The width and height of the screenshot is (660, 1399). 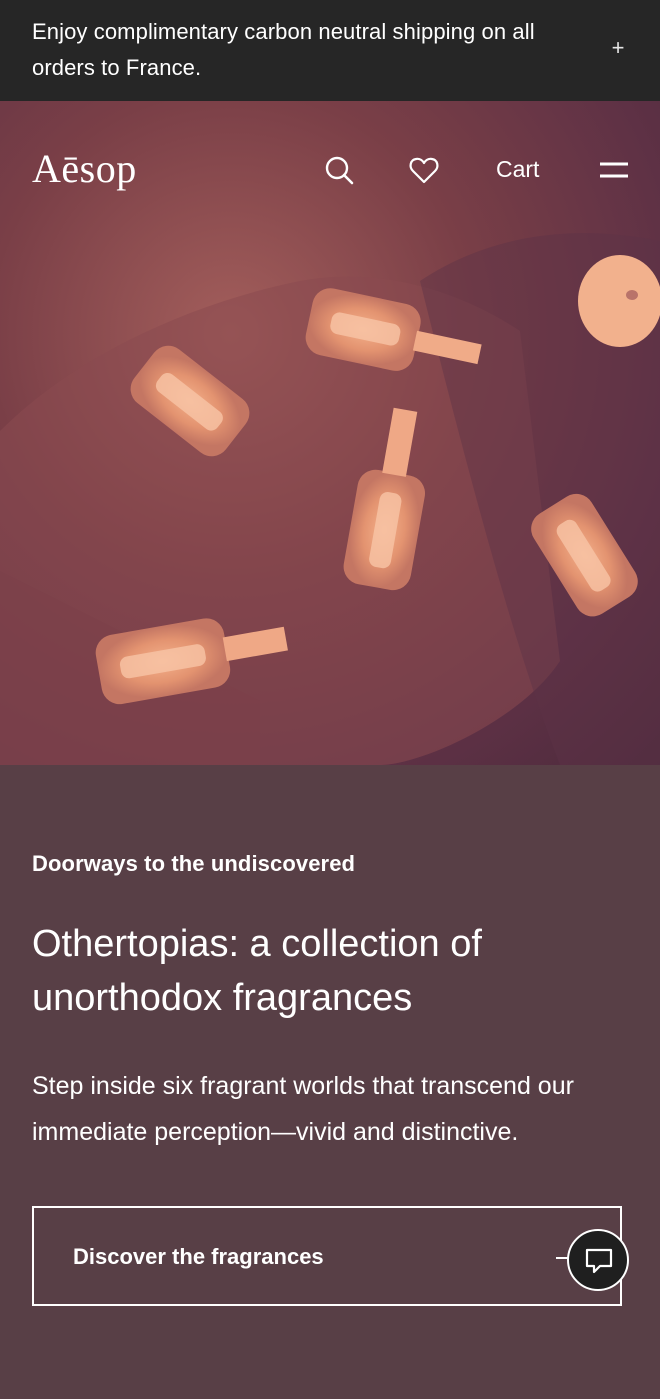 What do you see at coordinates (517, 169) in the screenshot?
I see `cart-link: Cart` at bounding box center [517, 169].